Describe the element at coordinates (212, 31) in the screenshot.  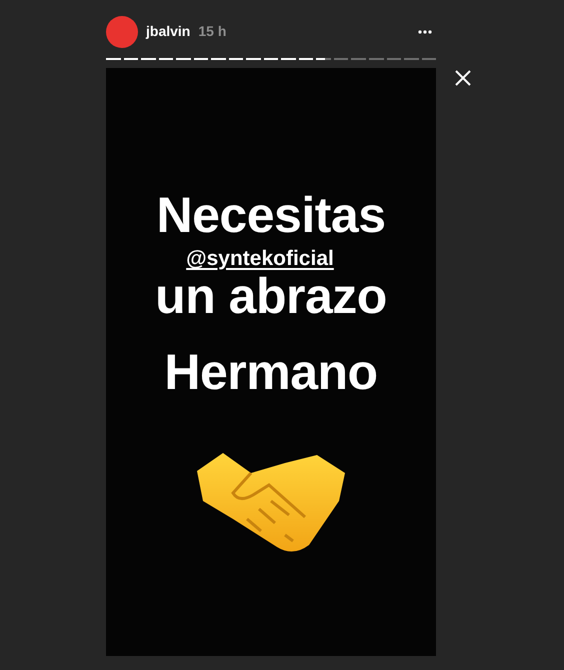
I see `post-time: 15 h` at that location.